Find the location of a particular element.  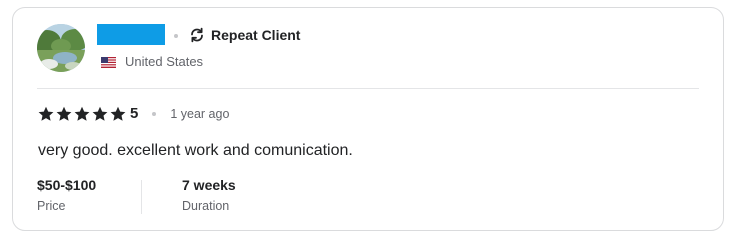

price-label: Price is located at coordinates (51, 206).